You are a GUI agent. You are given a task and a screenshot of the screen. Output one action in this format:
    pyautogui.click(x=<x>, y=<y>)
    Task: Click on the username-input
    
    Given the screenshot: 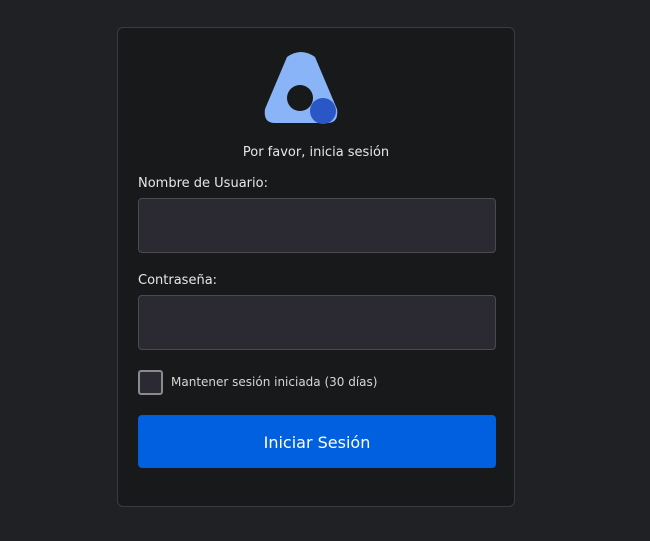 What is the action you would take?
    pyautogui.click(x=317, y=225)
    